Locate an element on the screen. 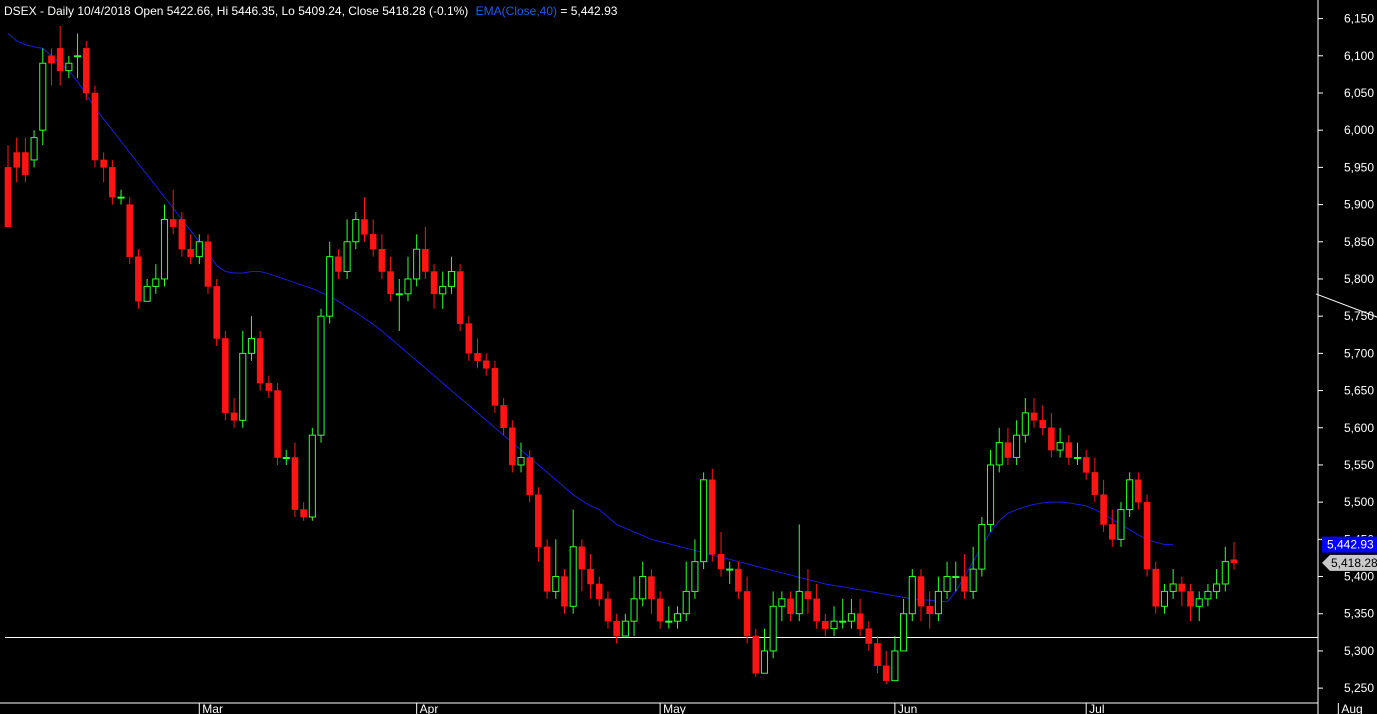 The width and height of the screenshot is (1377, 714). header-ema-label: EMA(Close,40) is located at coordinates (516, 11).